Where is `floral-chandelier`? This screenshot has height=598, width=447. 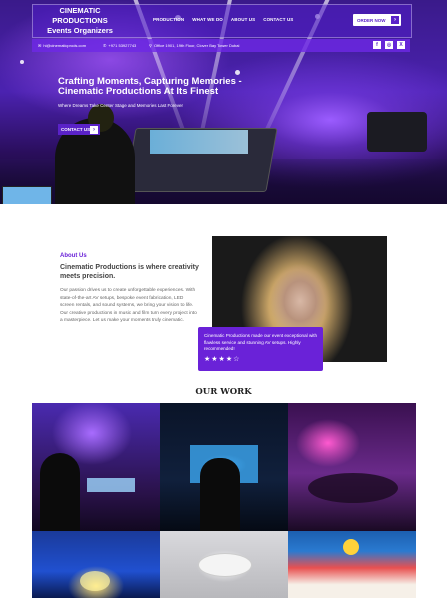
floral-chandelier is located at coordinates (225, 565).